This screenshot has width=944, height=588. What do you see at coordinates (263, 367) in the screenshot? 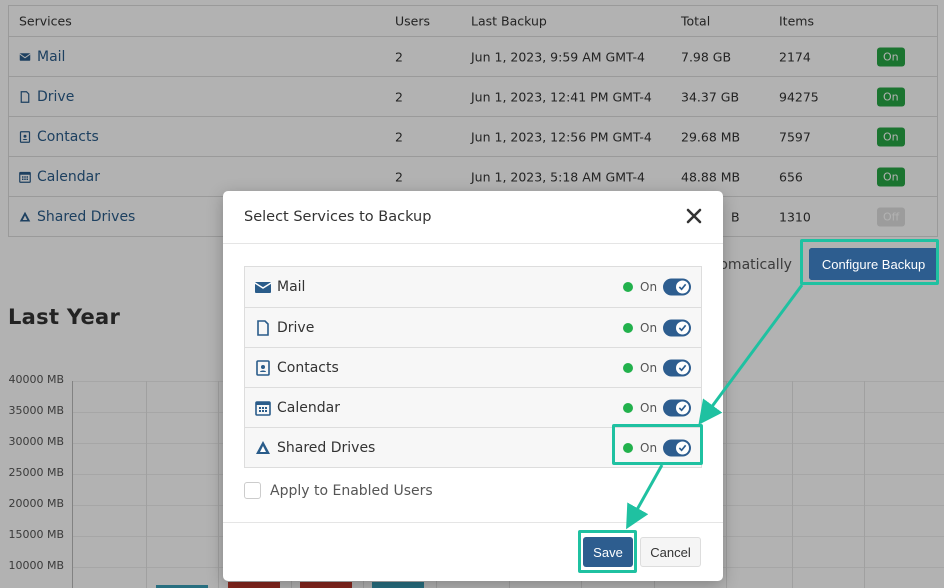
I see `contact-card-icon` at bounding box center [263, 367].